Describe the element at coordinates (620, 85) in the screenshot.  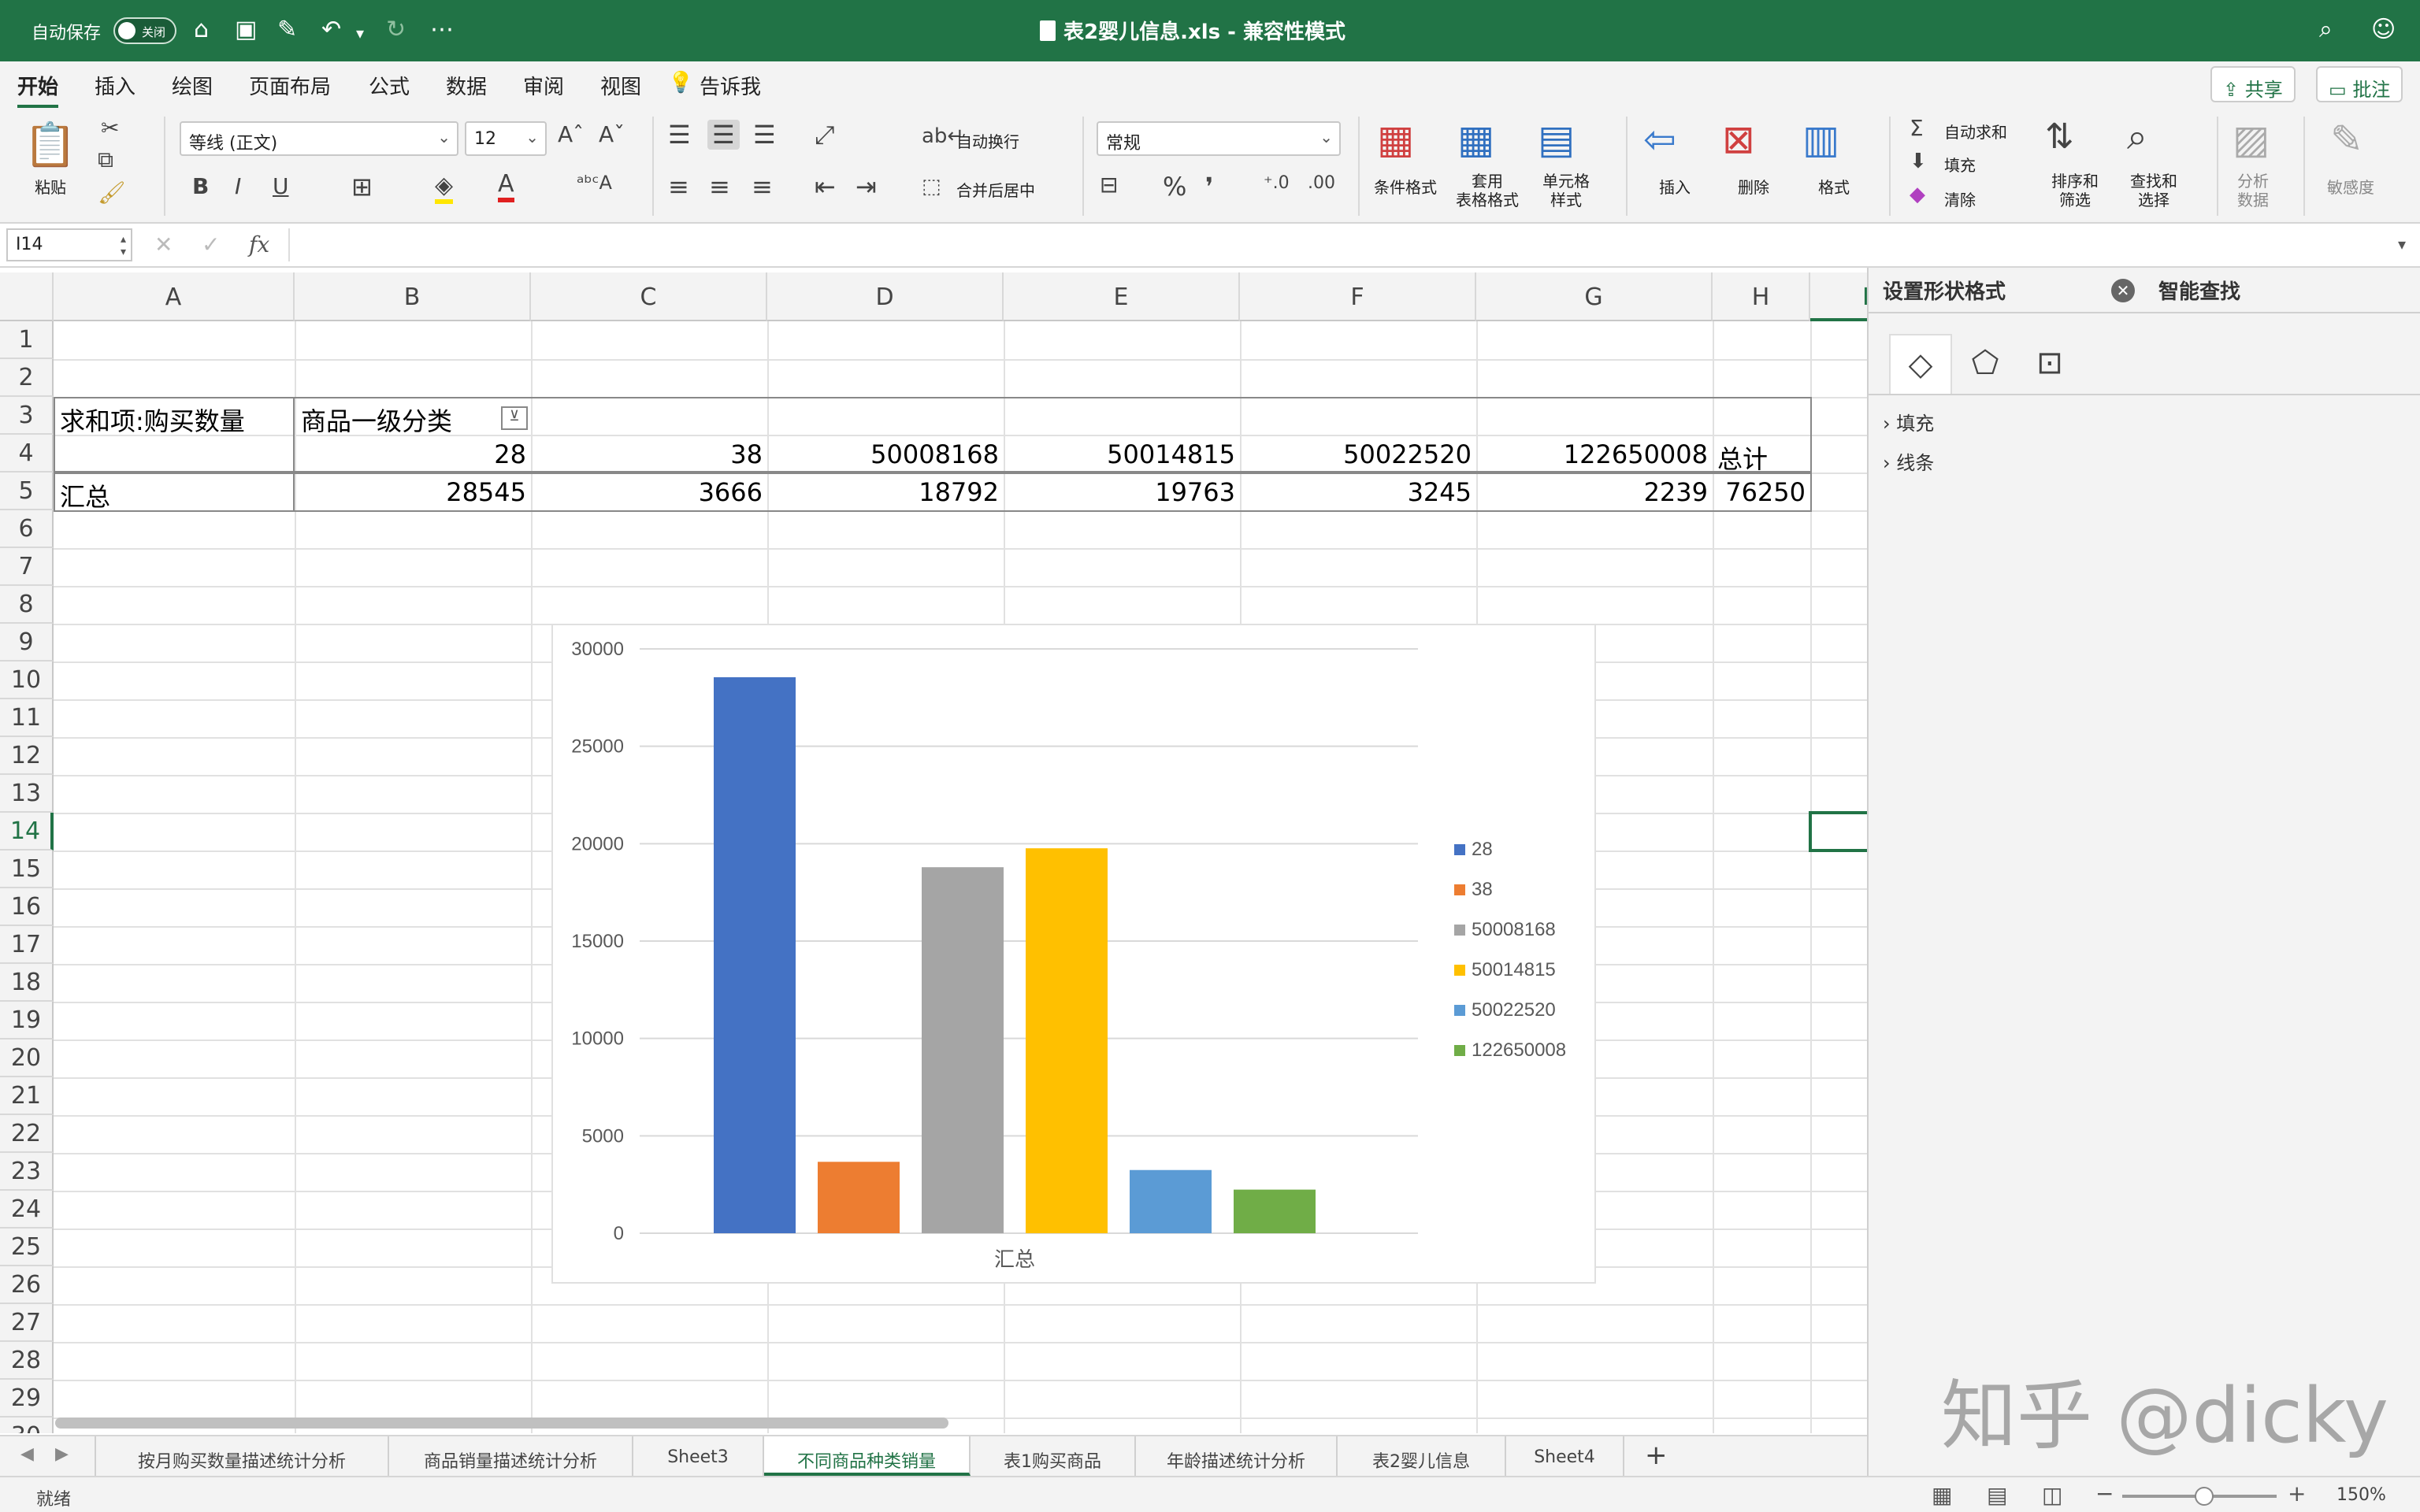
I see `tab-view: 视图` at that location.